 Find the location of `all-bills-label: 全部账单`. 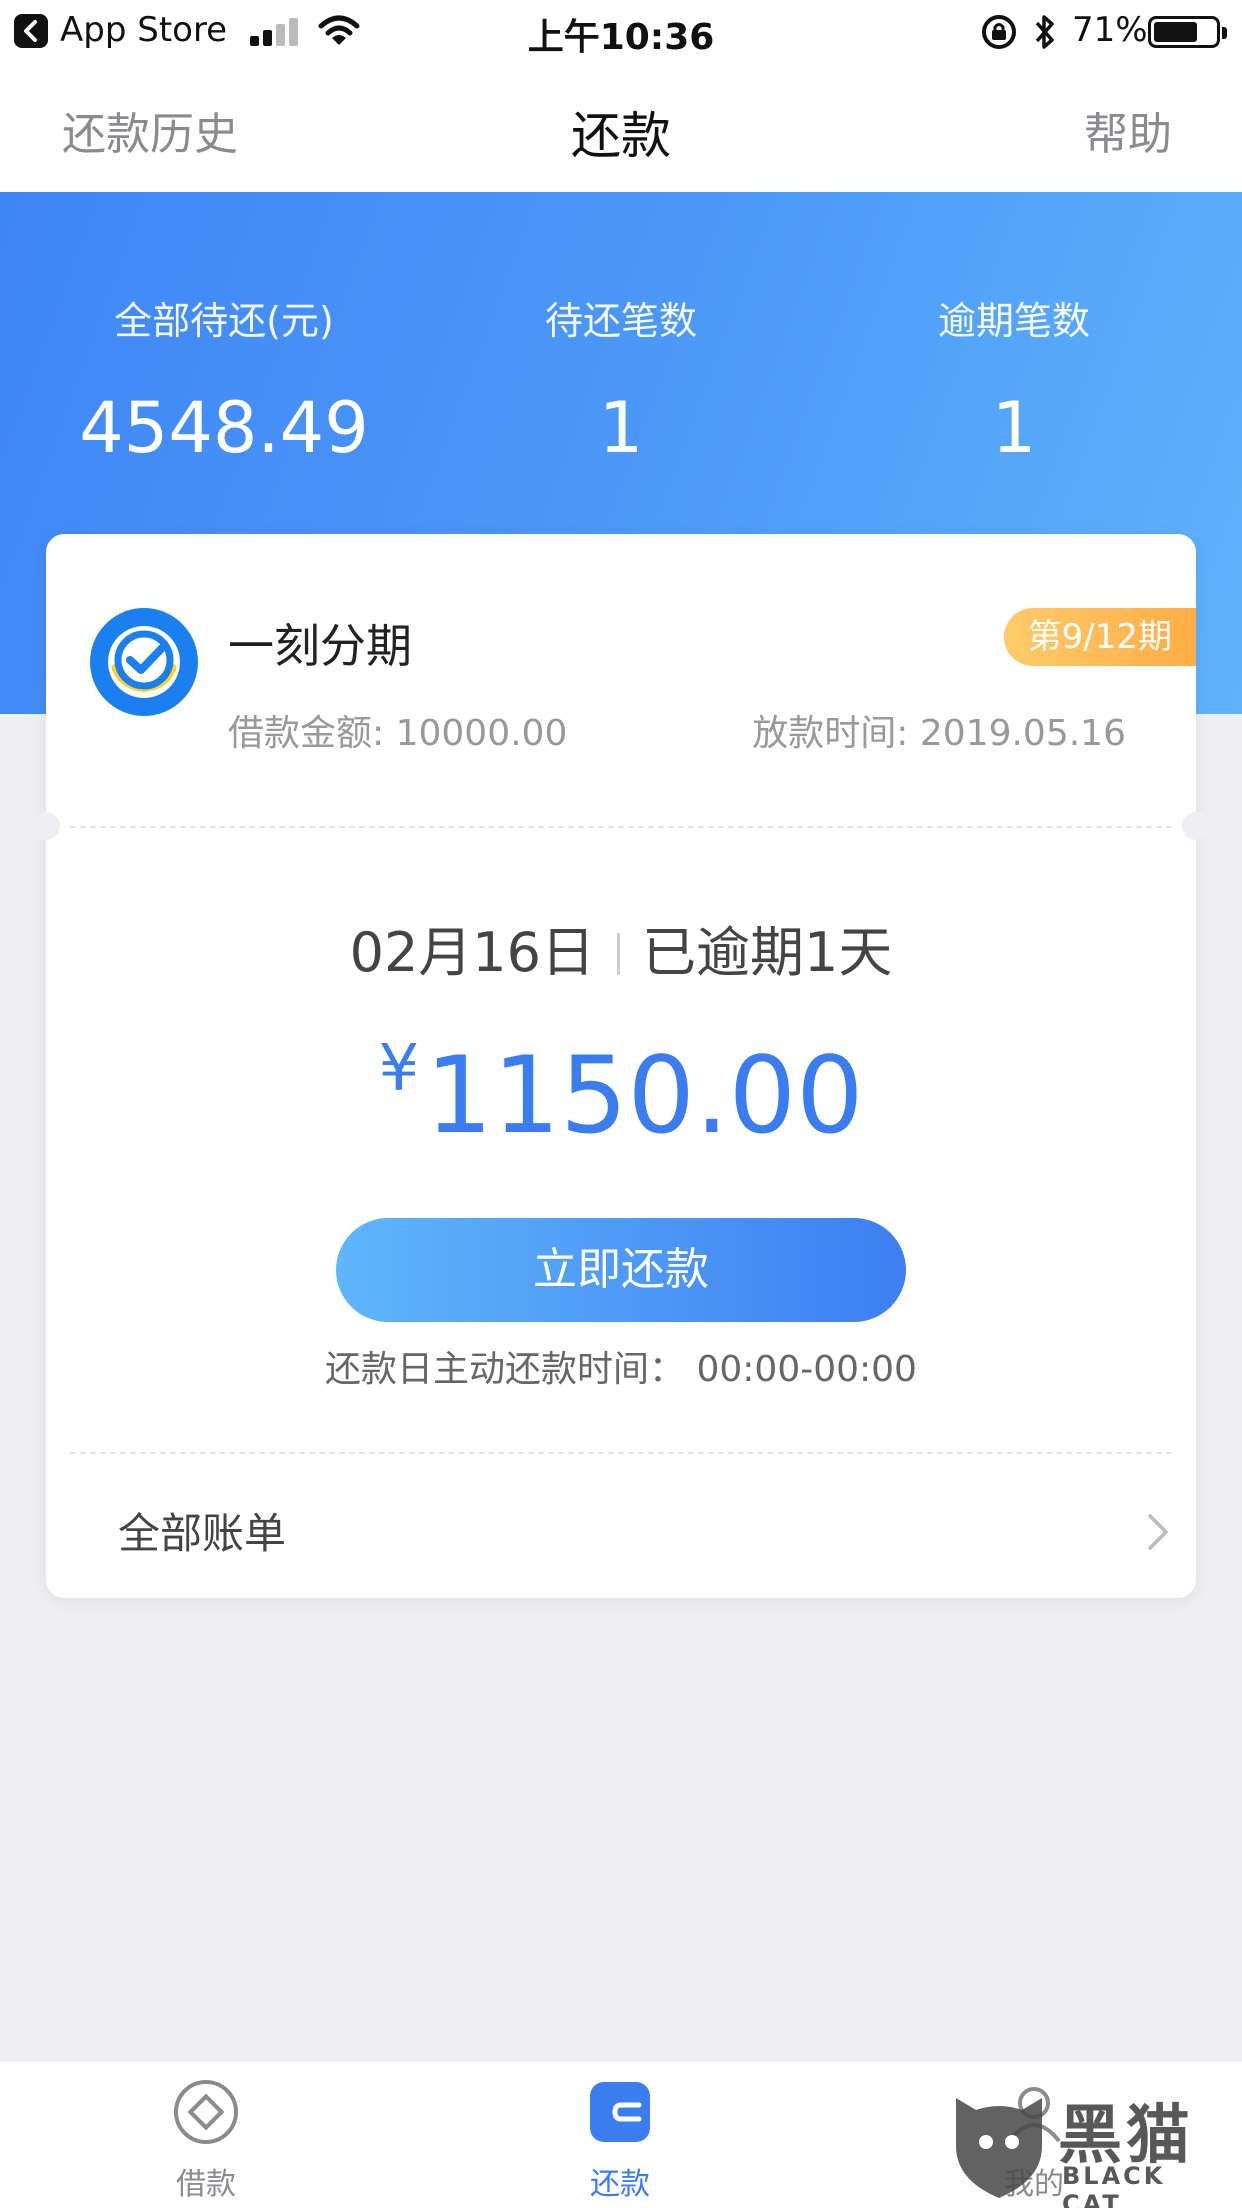

all-bills-label: 全部账单 is located at coordinates (202, 1533).